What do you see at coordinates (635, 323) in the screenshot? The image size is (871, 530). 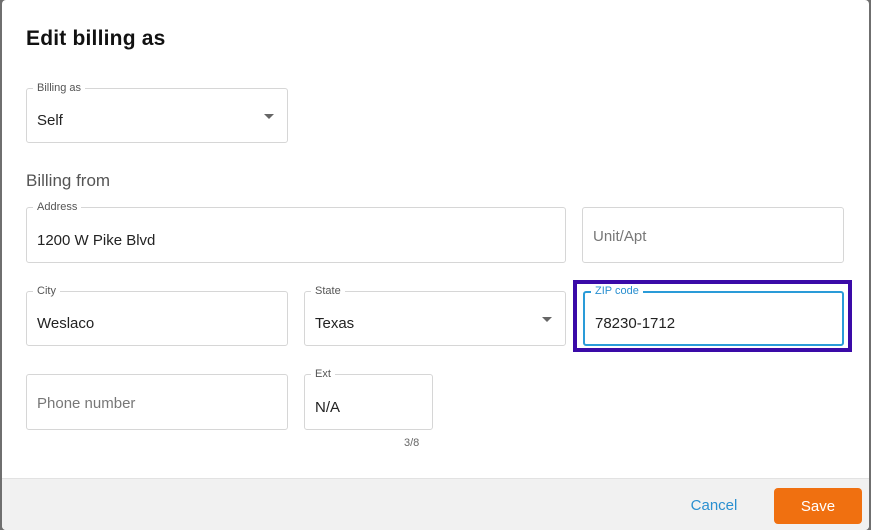 I see `zip-code-value: 78230-1712` at bounding box center [635, 323].